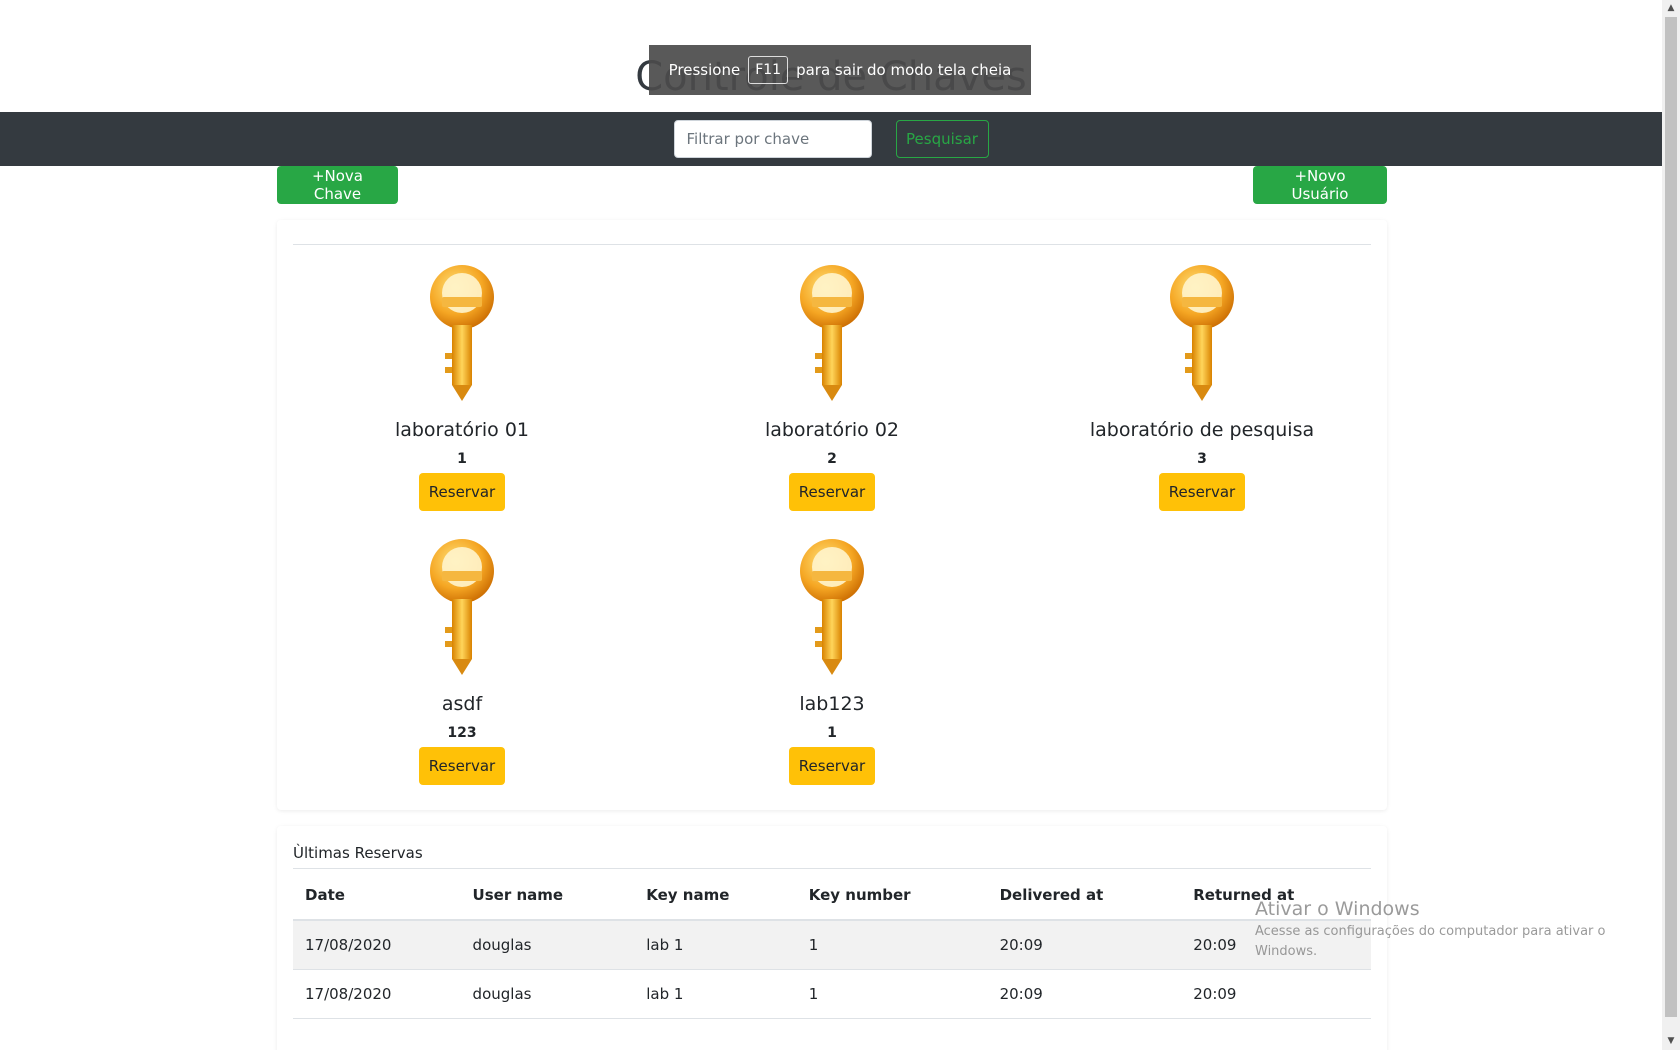  Describe the element at coordinates (832, 430) in the screenshot. I see `key-name: laboratório 02` at that location.